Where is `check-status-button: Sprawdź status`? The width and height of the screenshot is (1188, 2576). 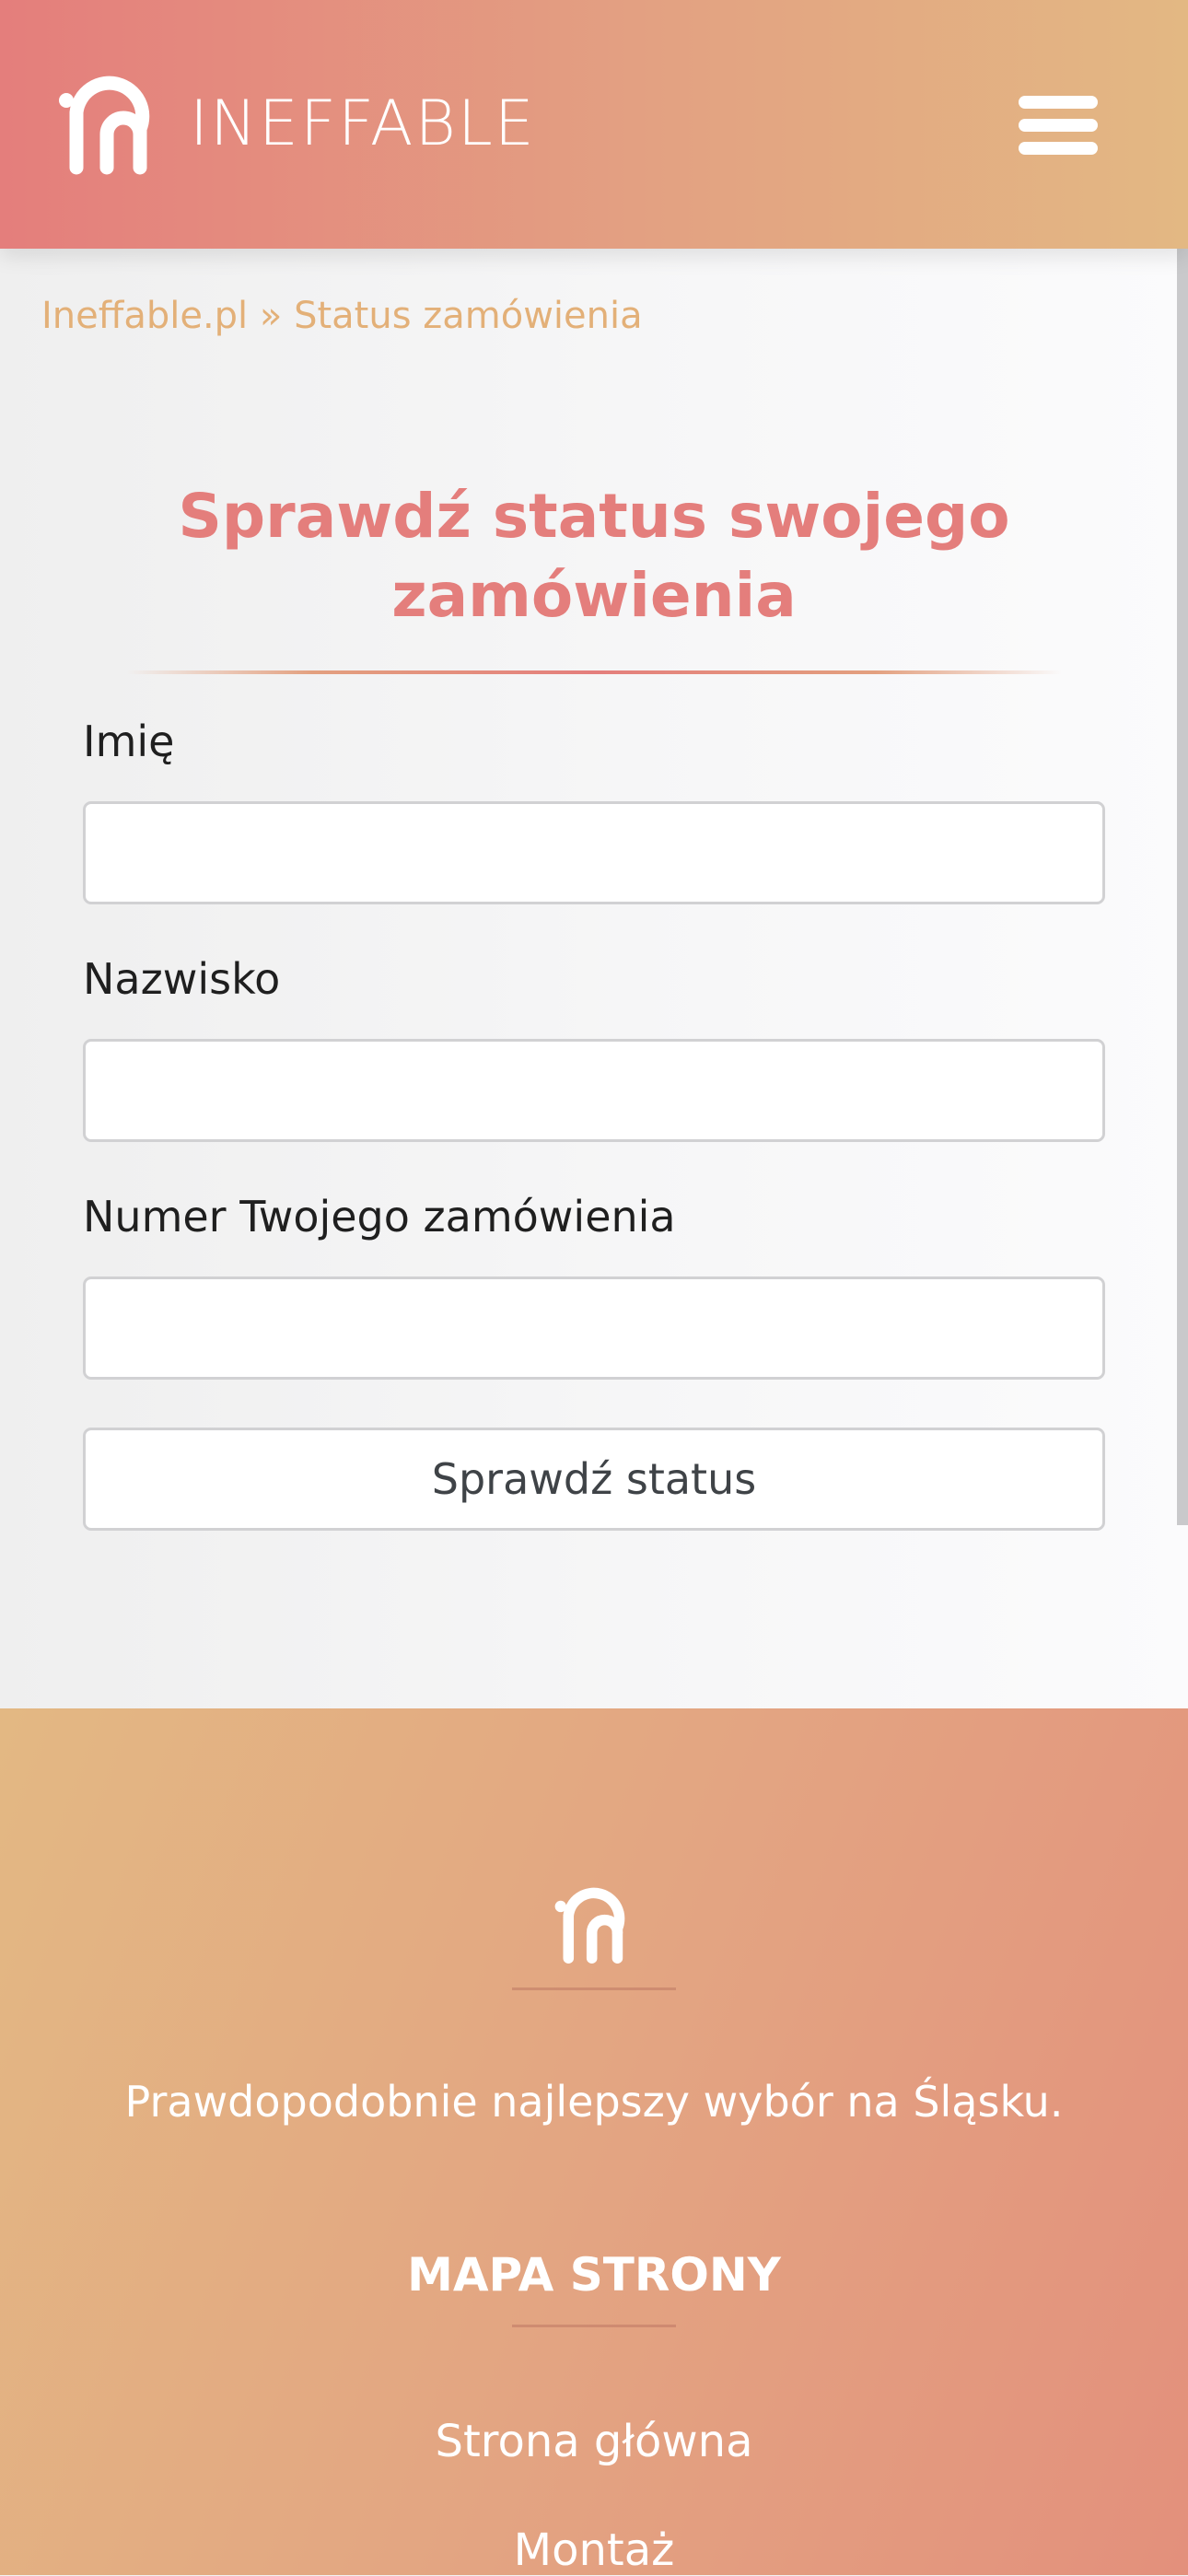 check-status-button: Sprawdź status is located at coordinates (594, 1479).